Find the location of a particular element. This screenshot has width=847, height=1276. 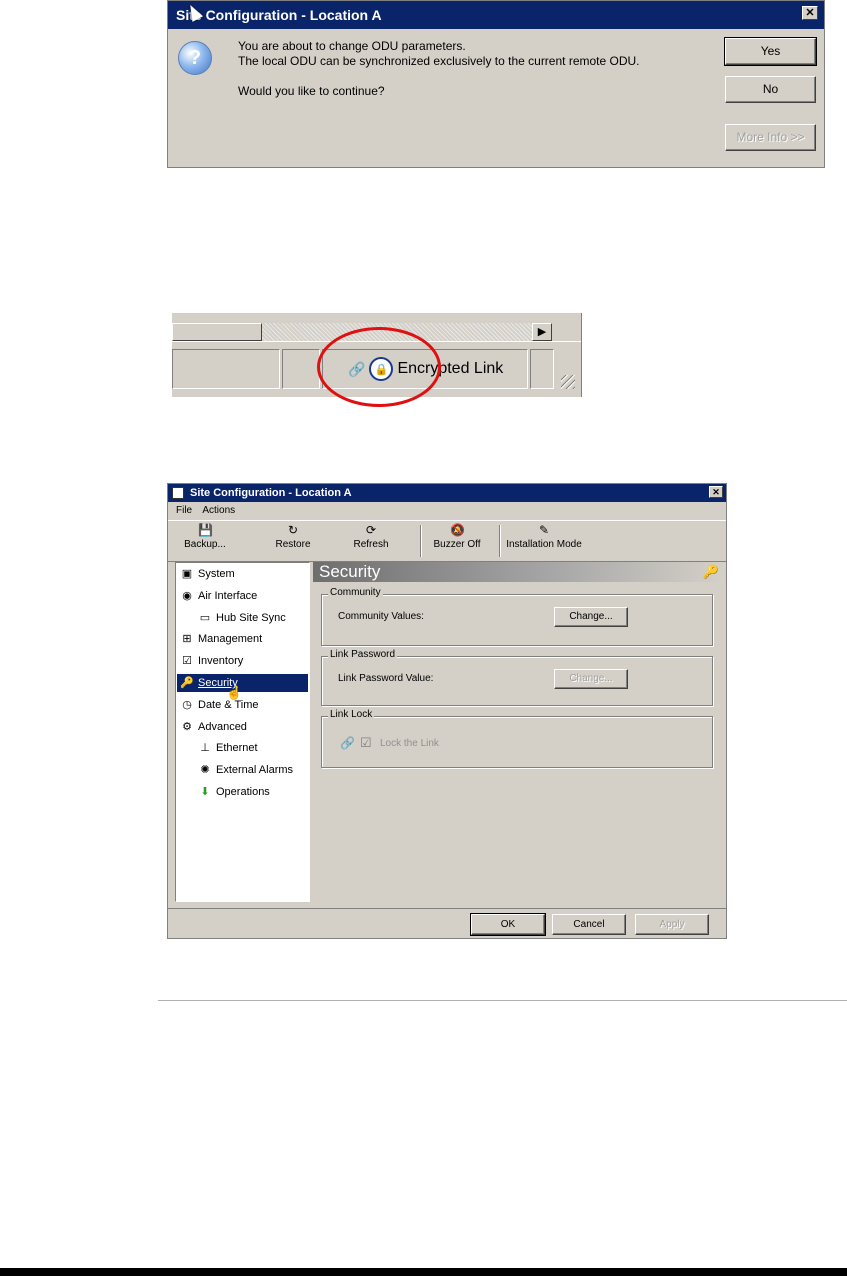

restore-button: ↻ Restore is located at coordinates (293, 536).